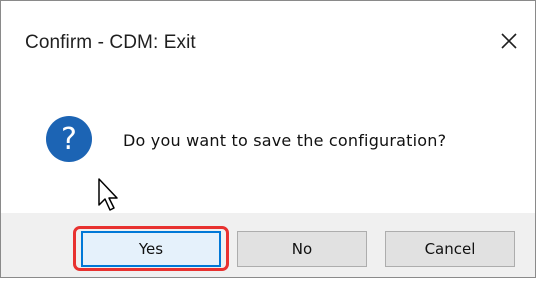  I want to click on dialog-message: Do you want to save the configuration?, so click(285, 140).